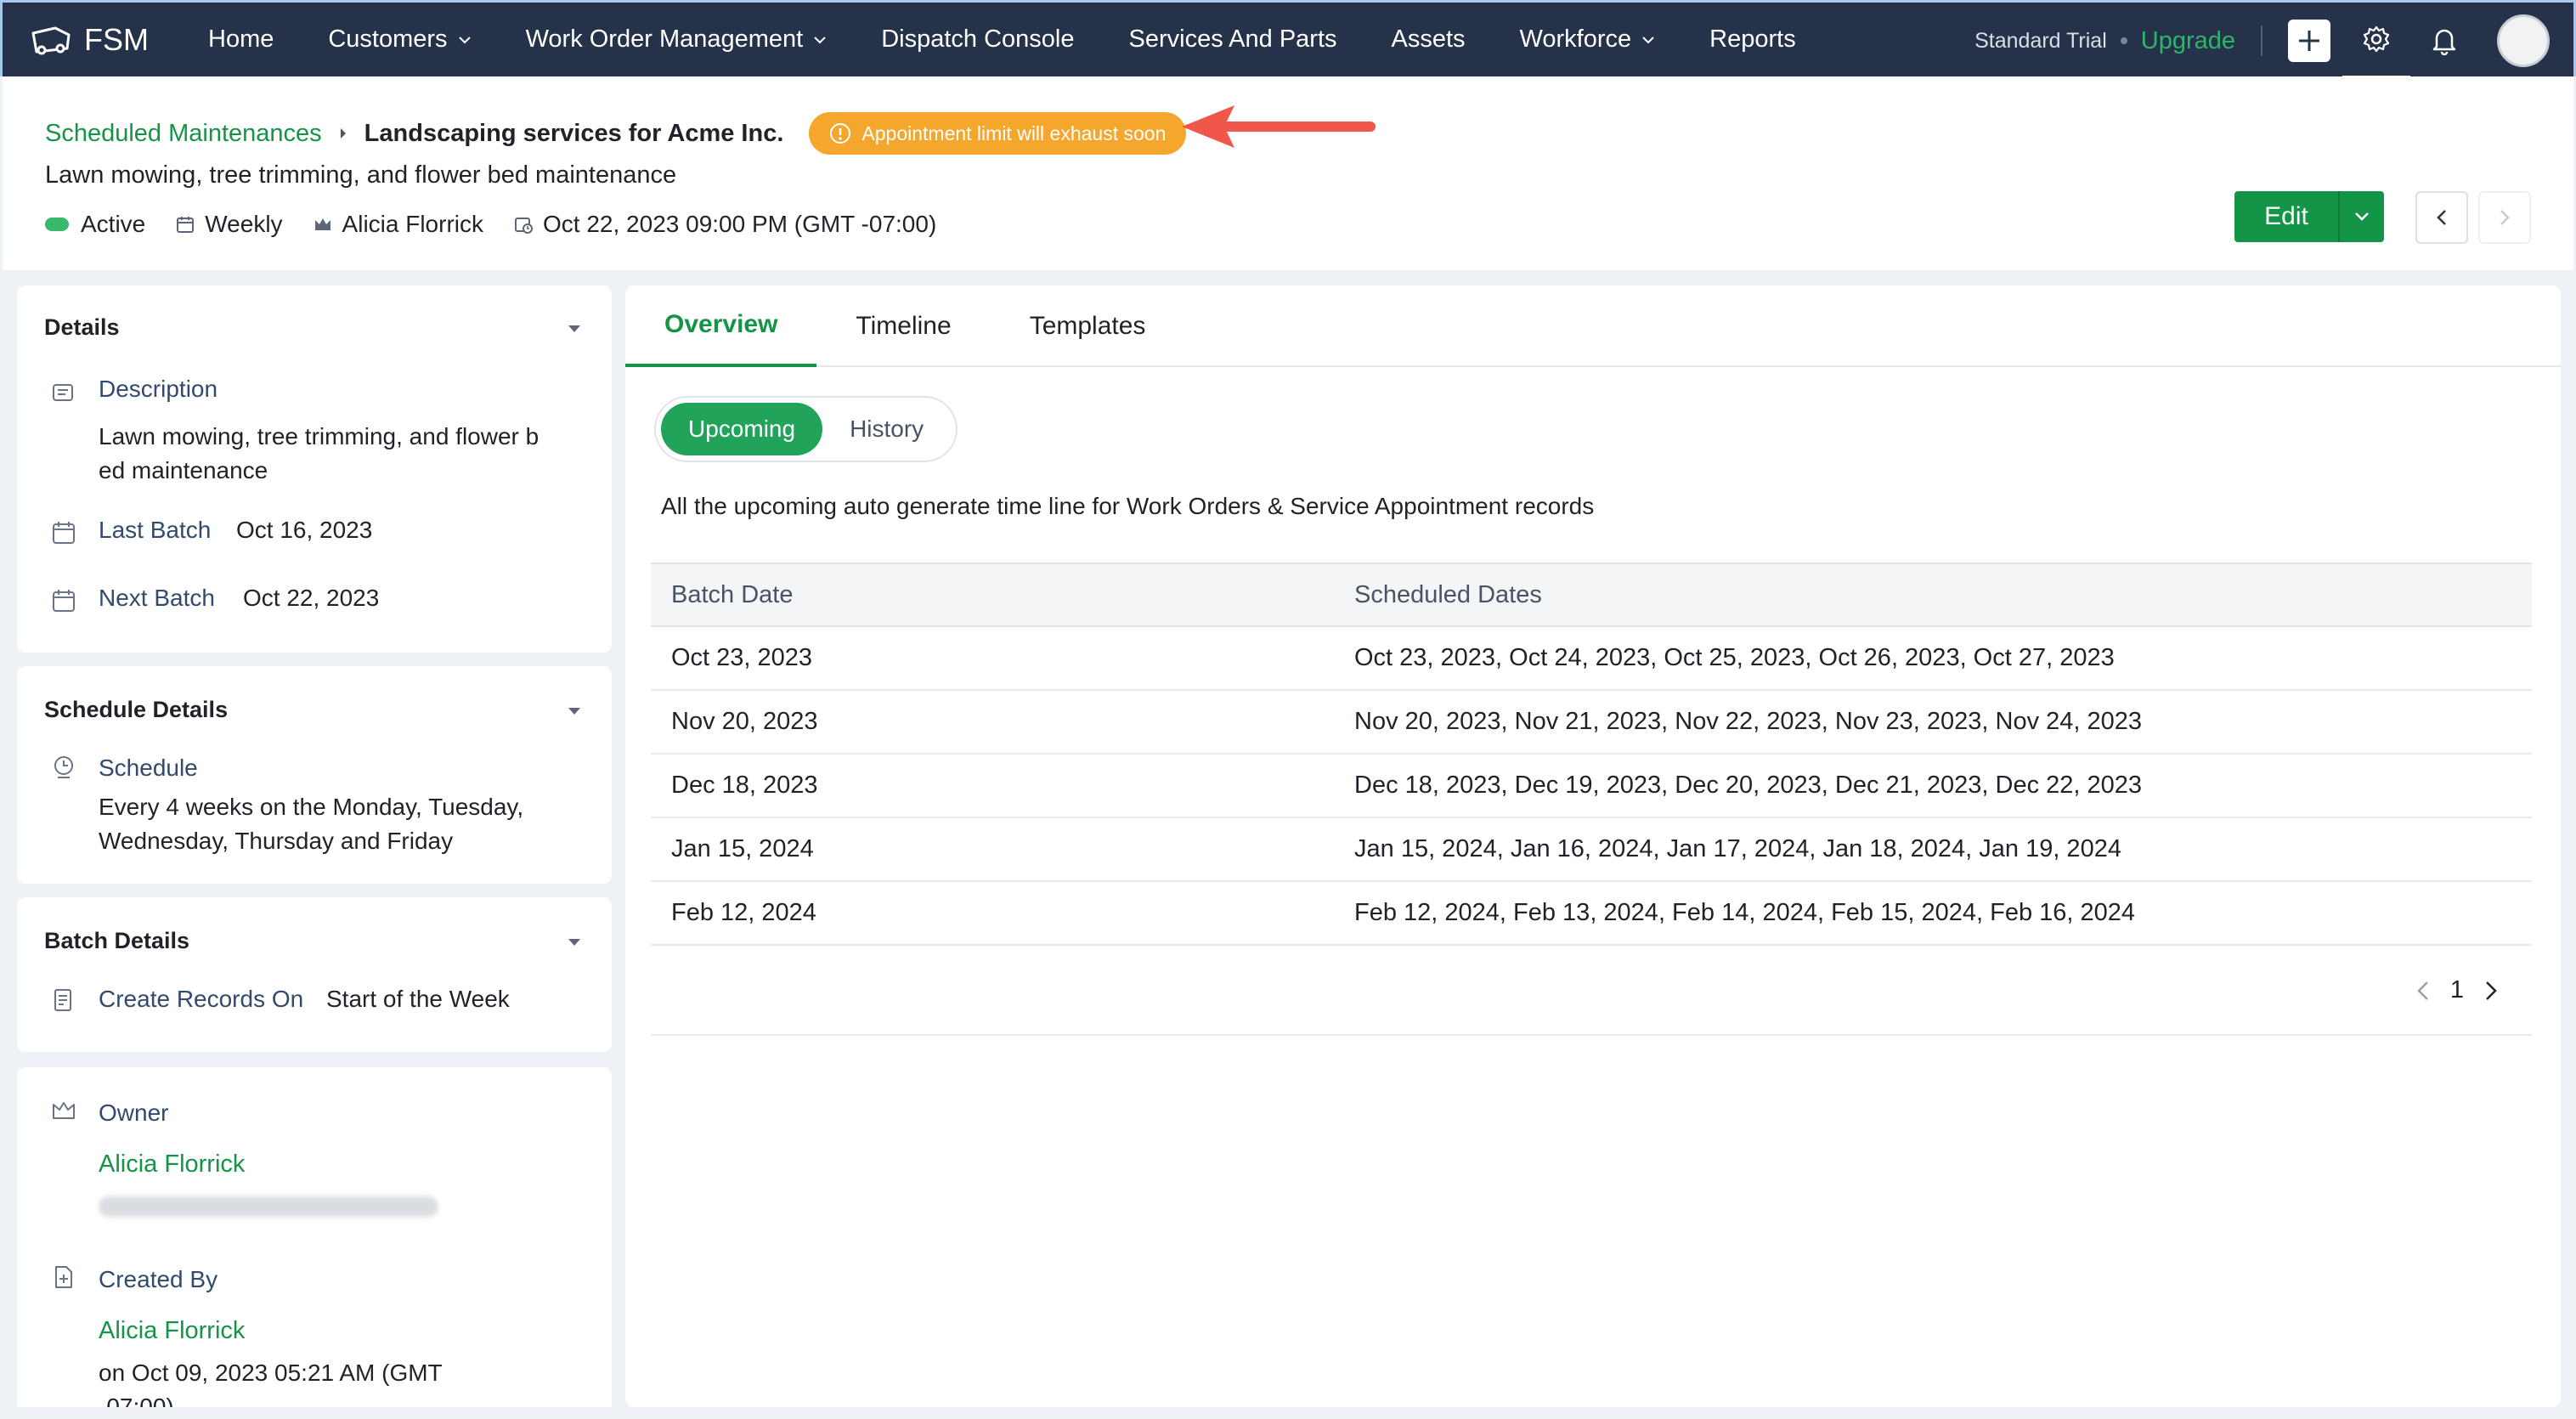  What do you see at coordinates (744, 721) in the screenshot?
I see `batch-date-cell: Nov 20, 2023` at bounding box center [744, 721].